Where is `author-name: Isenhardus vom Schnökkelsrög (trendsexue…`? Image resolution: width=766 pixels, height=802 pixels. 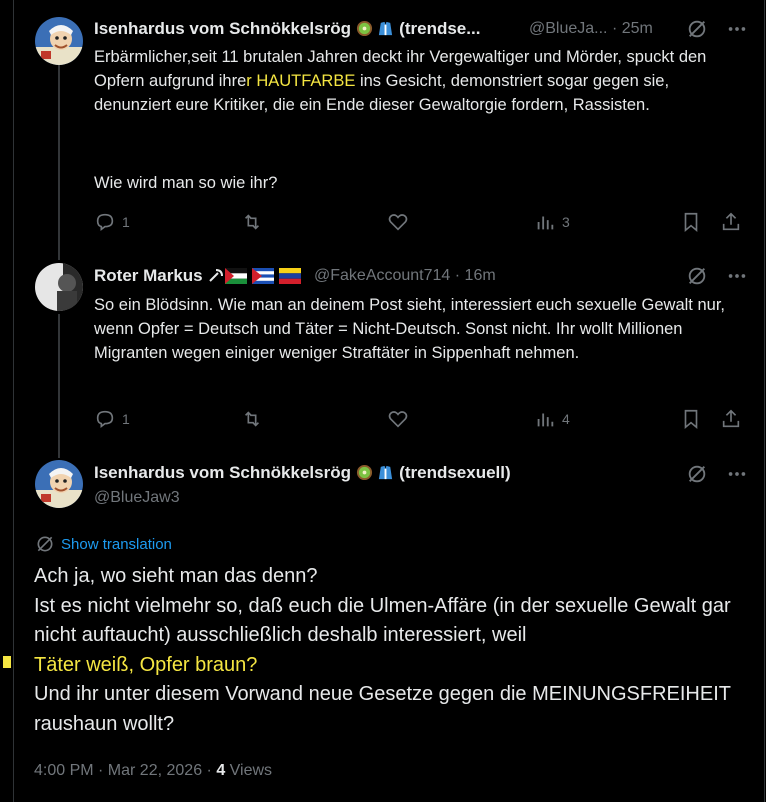
author-name: Isenhardus vom Schnökkelsrög (trendsexue… is located at coordinates (302, 474).